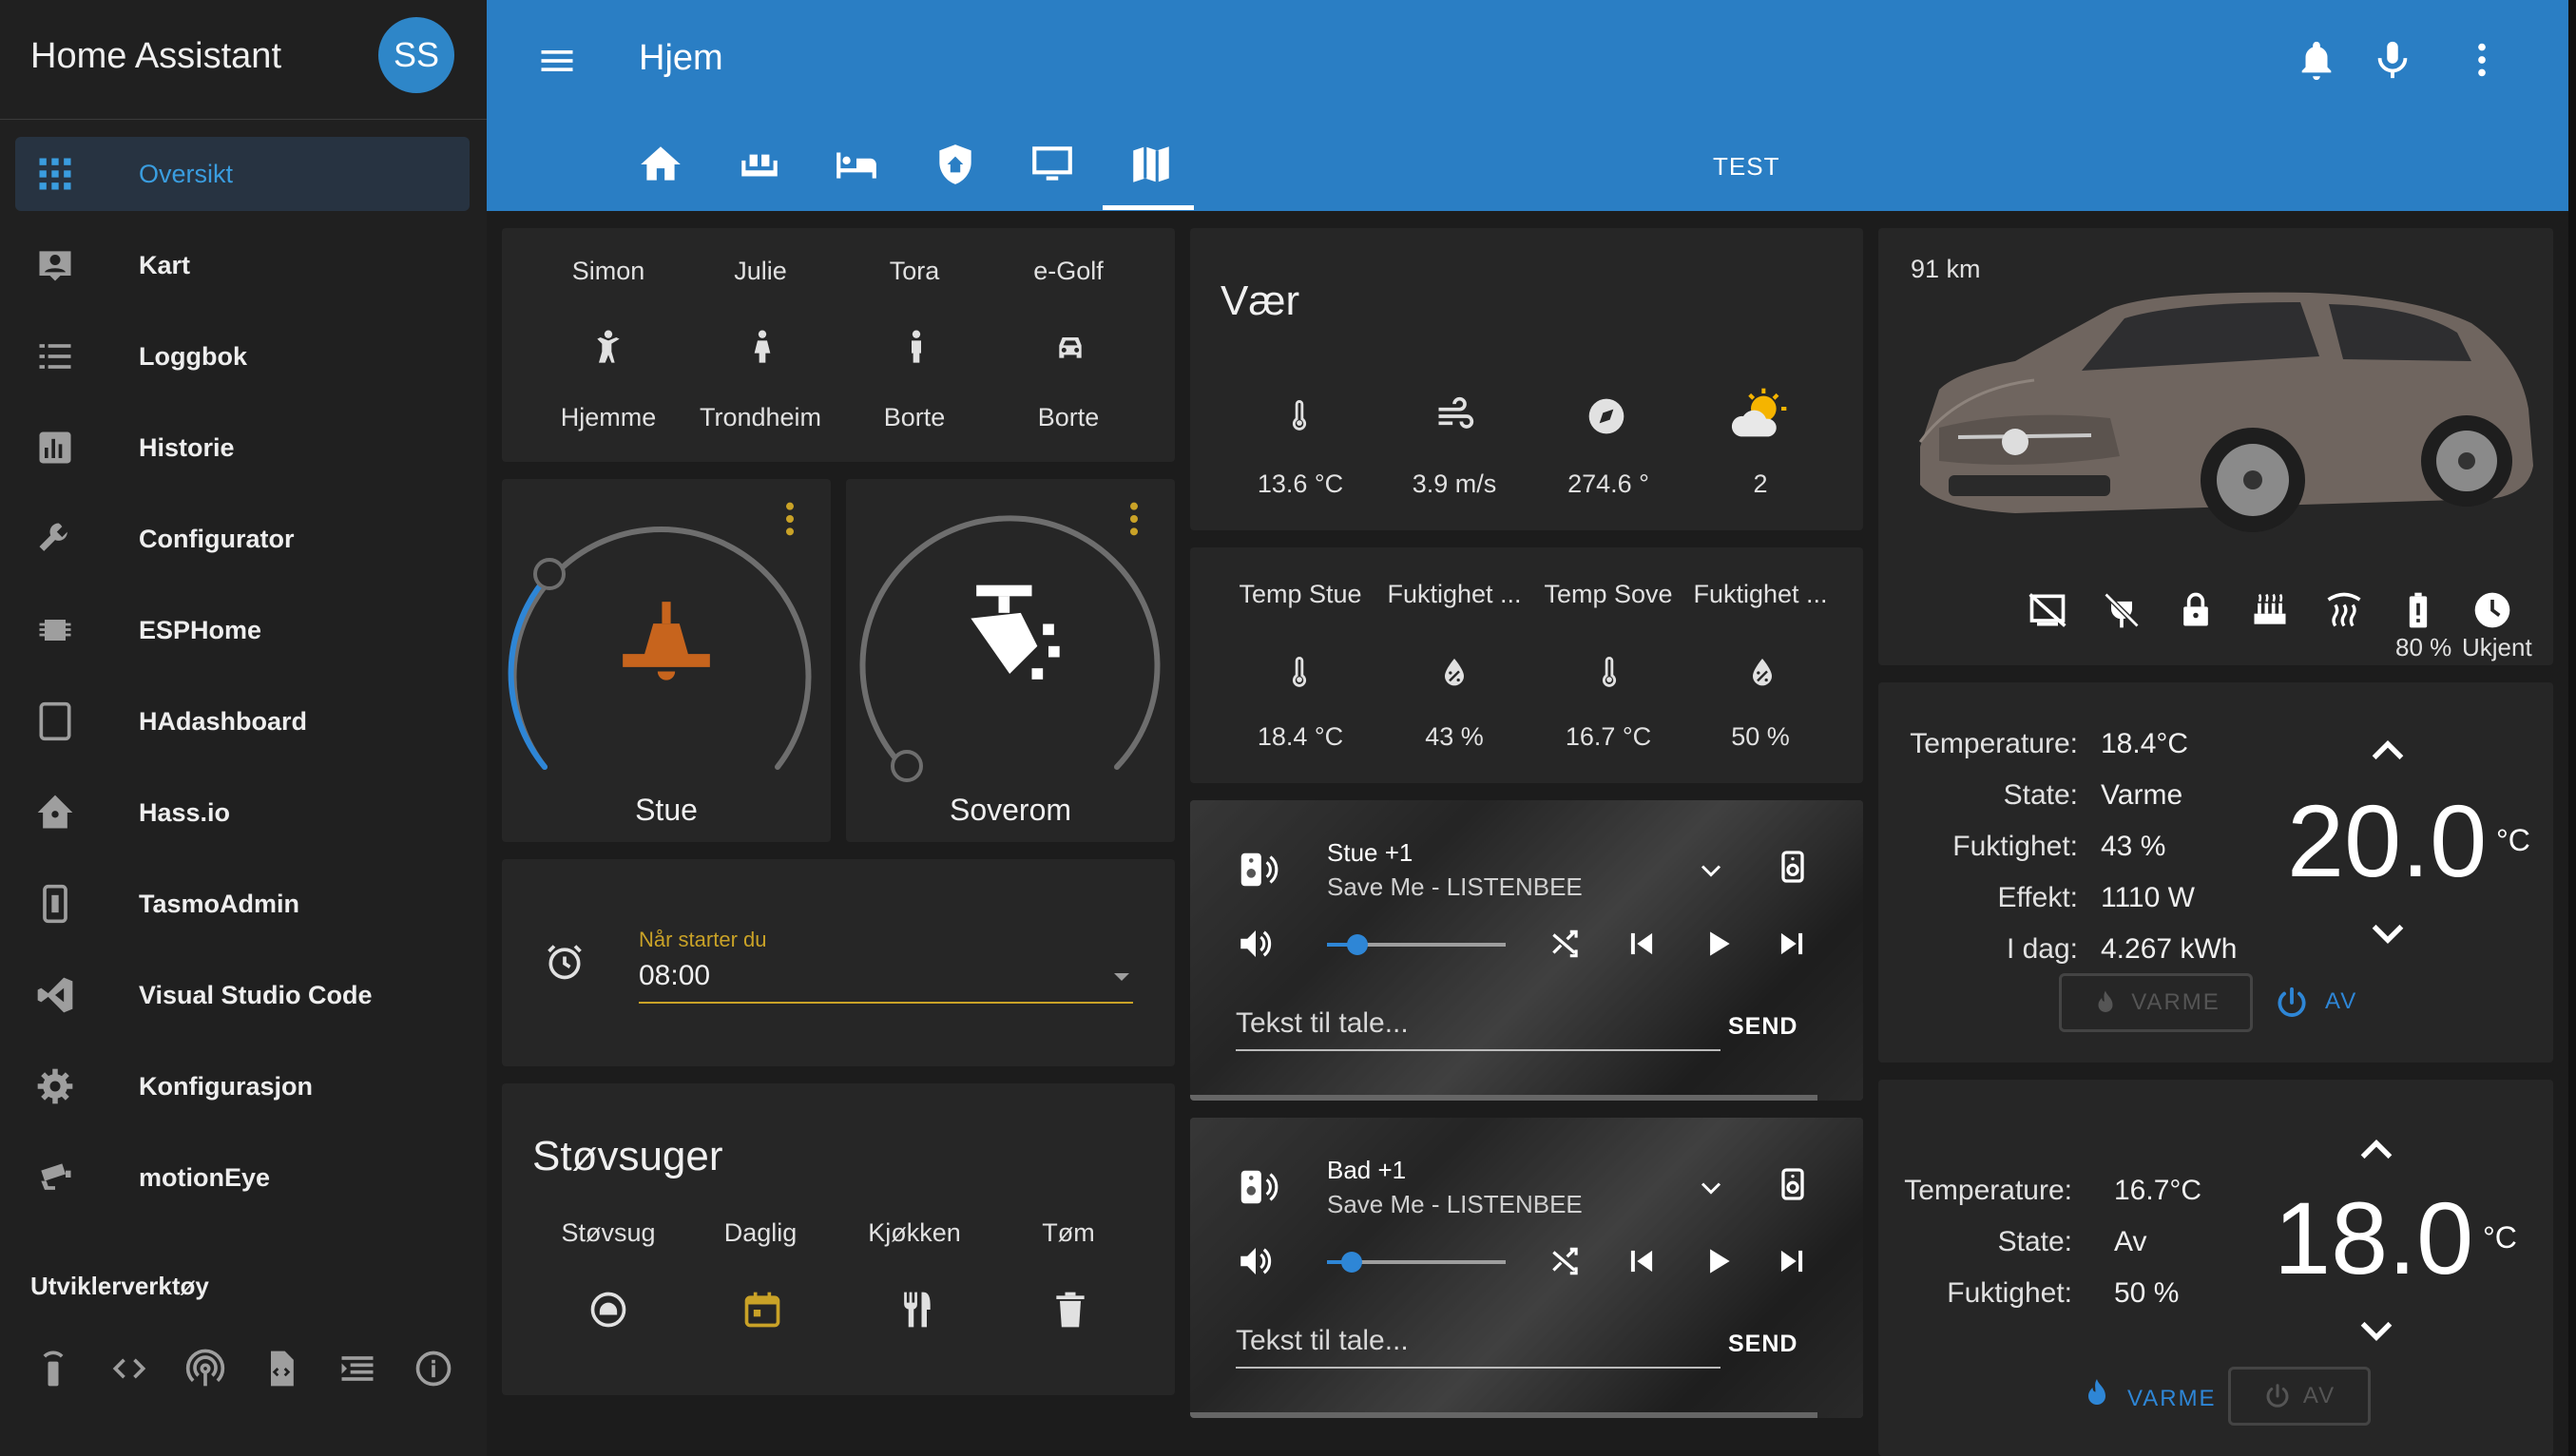  I want to click on tab-bed-icon, so click(857, 165).